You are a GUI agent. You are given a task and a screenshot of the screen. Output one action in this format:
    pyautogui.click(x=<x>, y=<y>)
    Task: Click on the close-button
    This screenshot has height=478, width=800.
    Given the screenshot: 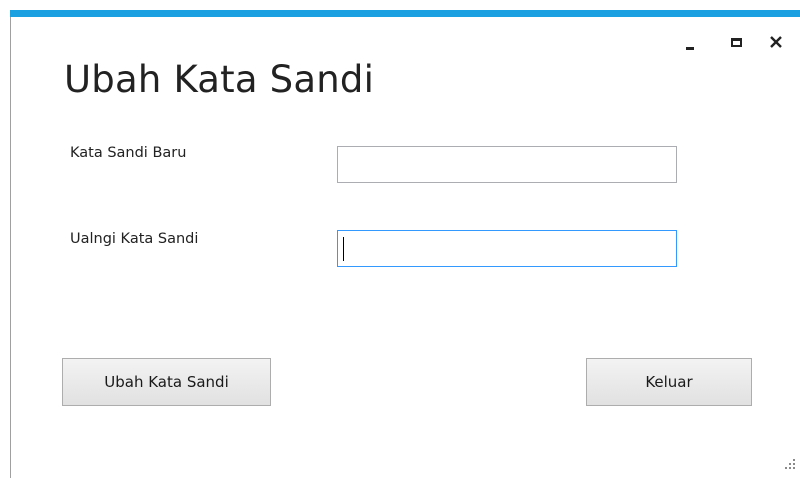 What is the action you would take?
    pyautogui.click(x=776, y=42)
    